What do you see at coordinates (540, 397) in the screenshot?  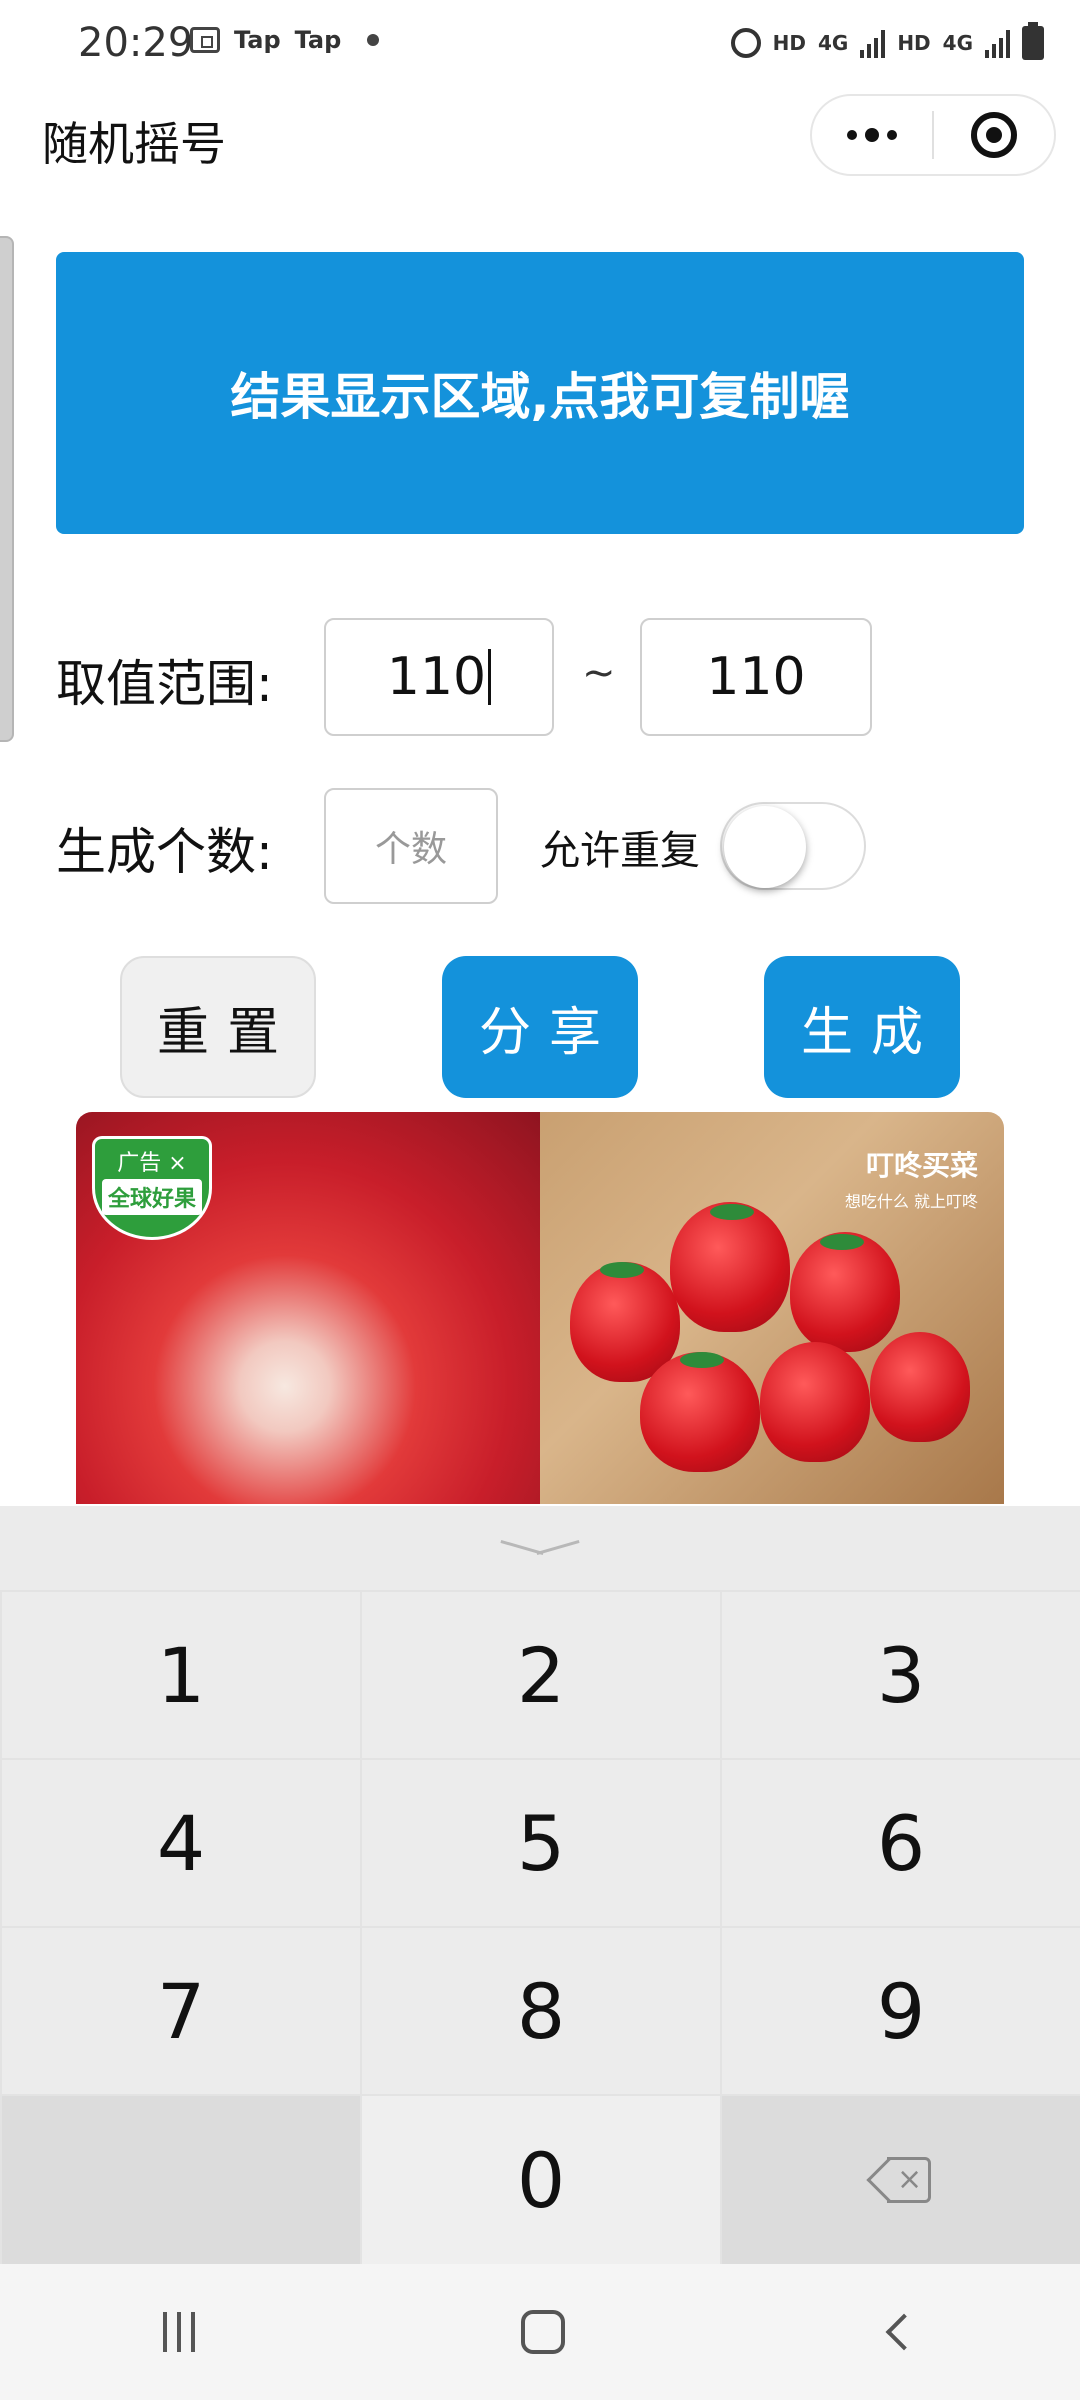 I see `result-text: 结果显示区域,点我可复制喔` at bounding box center [540, 397].